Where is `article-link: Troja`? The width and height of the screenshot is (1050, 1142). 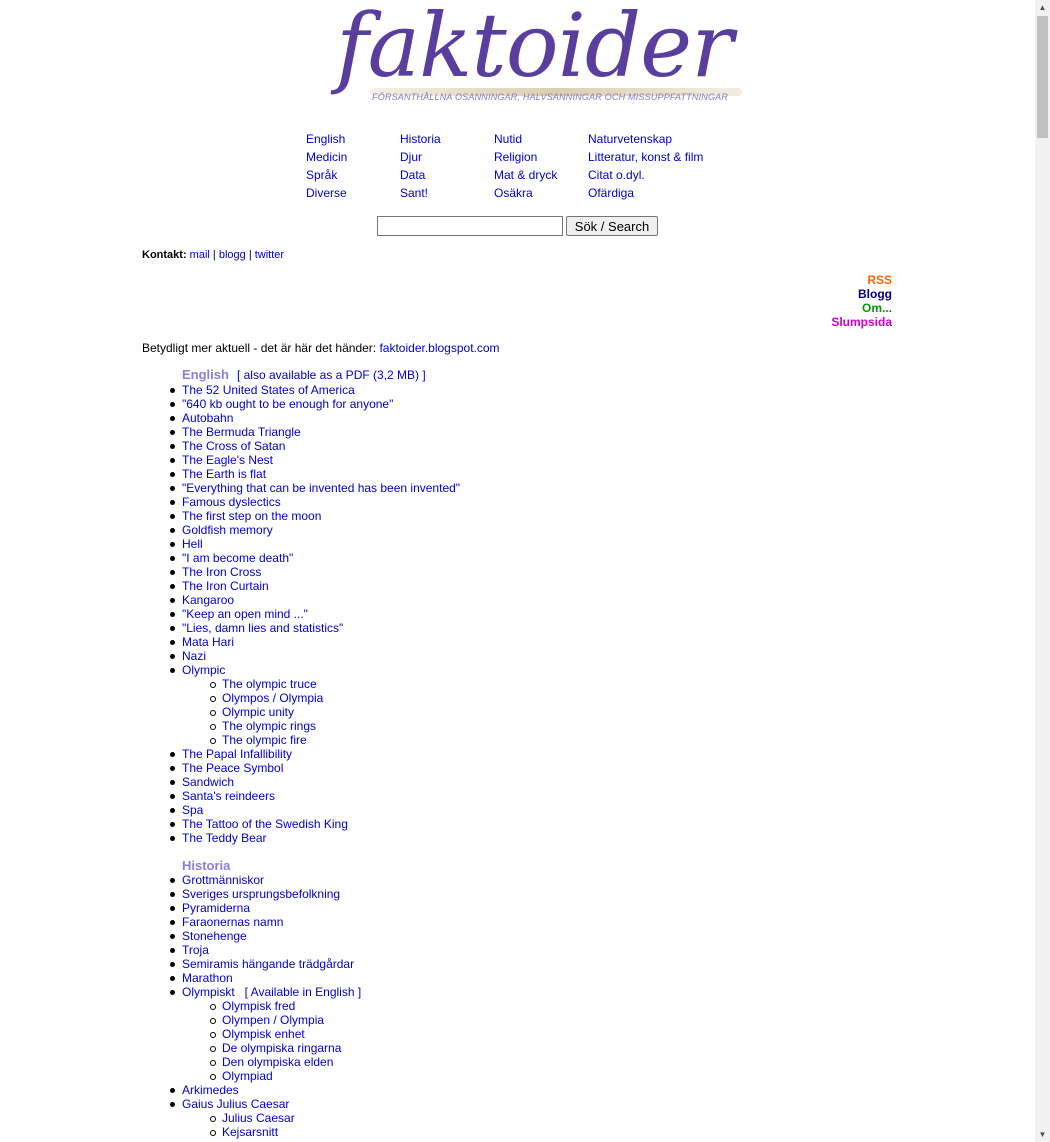 article-link: Troja is located at coordinates (195, 950).